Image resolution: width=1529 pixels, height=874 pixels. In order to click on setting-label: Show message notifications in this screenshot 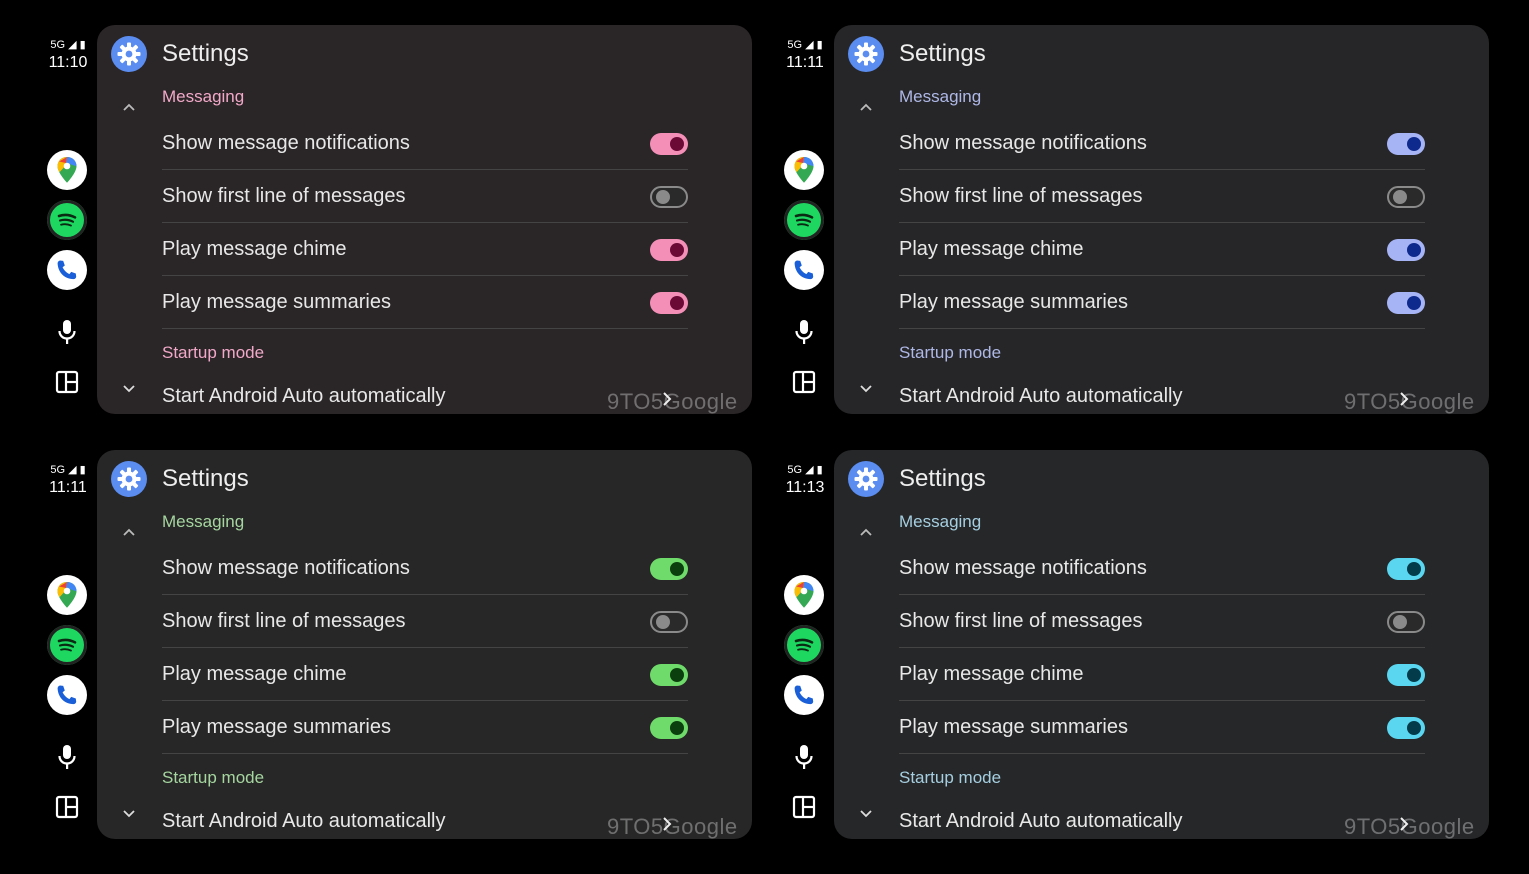, I will do `click(1023, 143)`.